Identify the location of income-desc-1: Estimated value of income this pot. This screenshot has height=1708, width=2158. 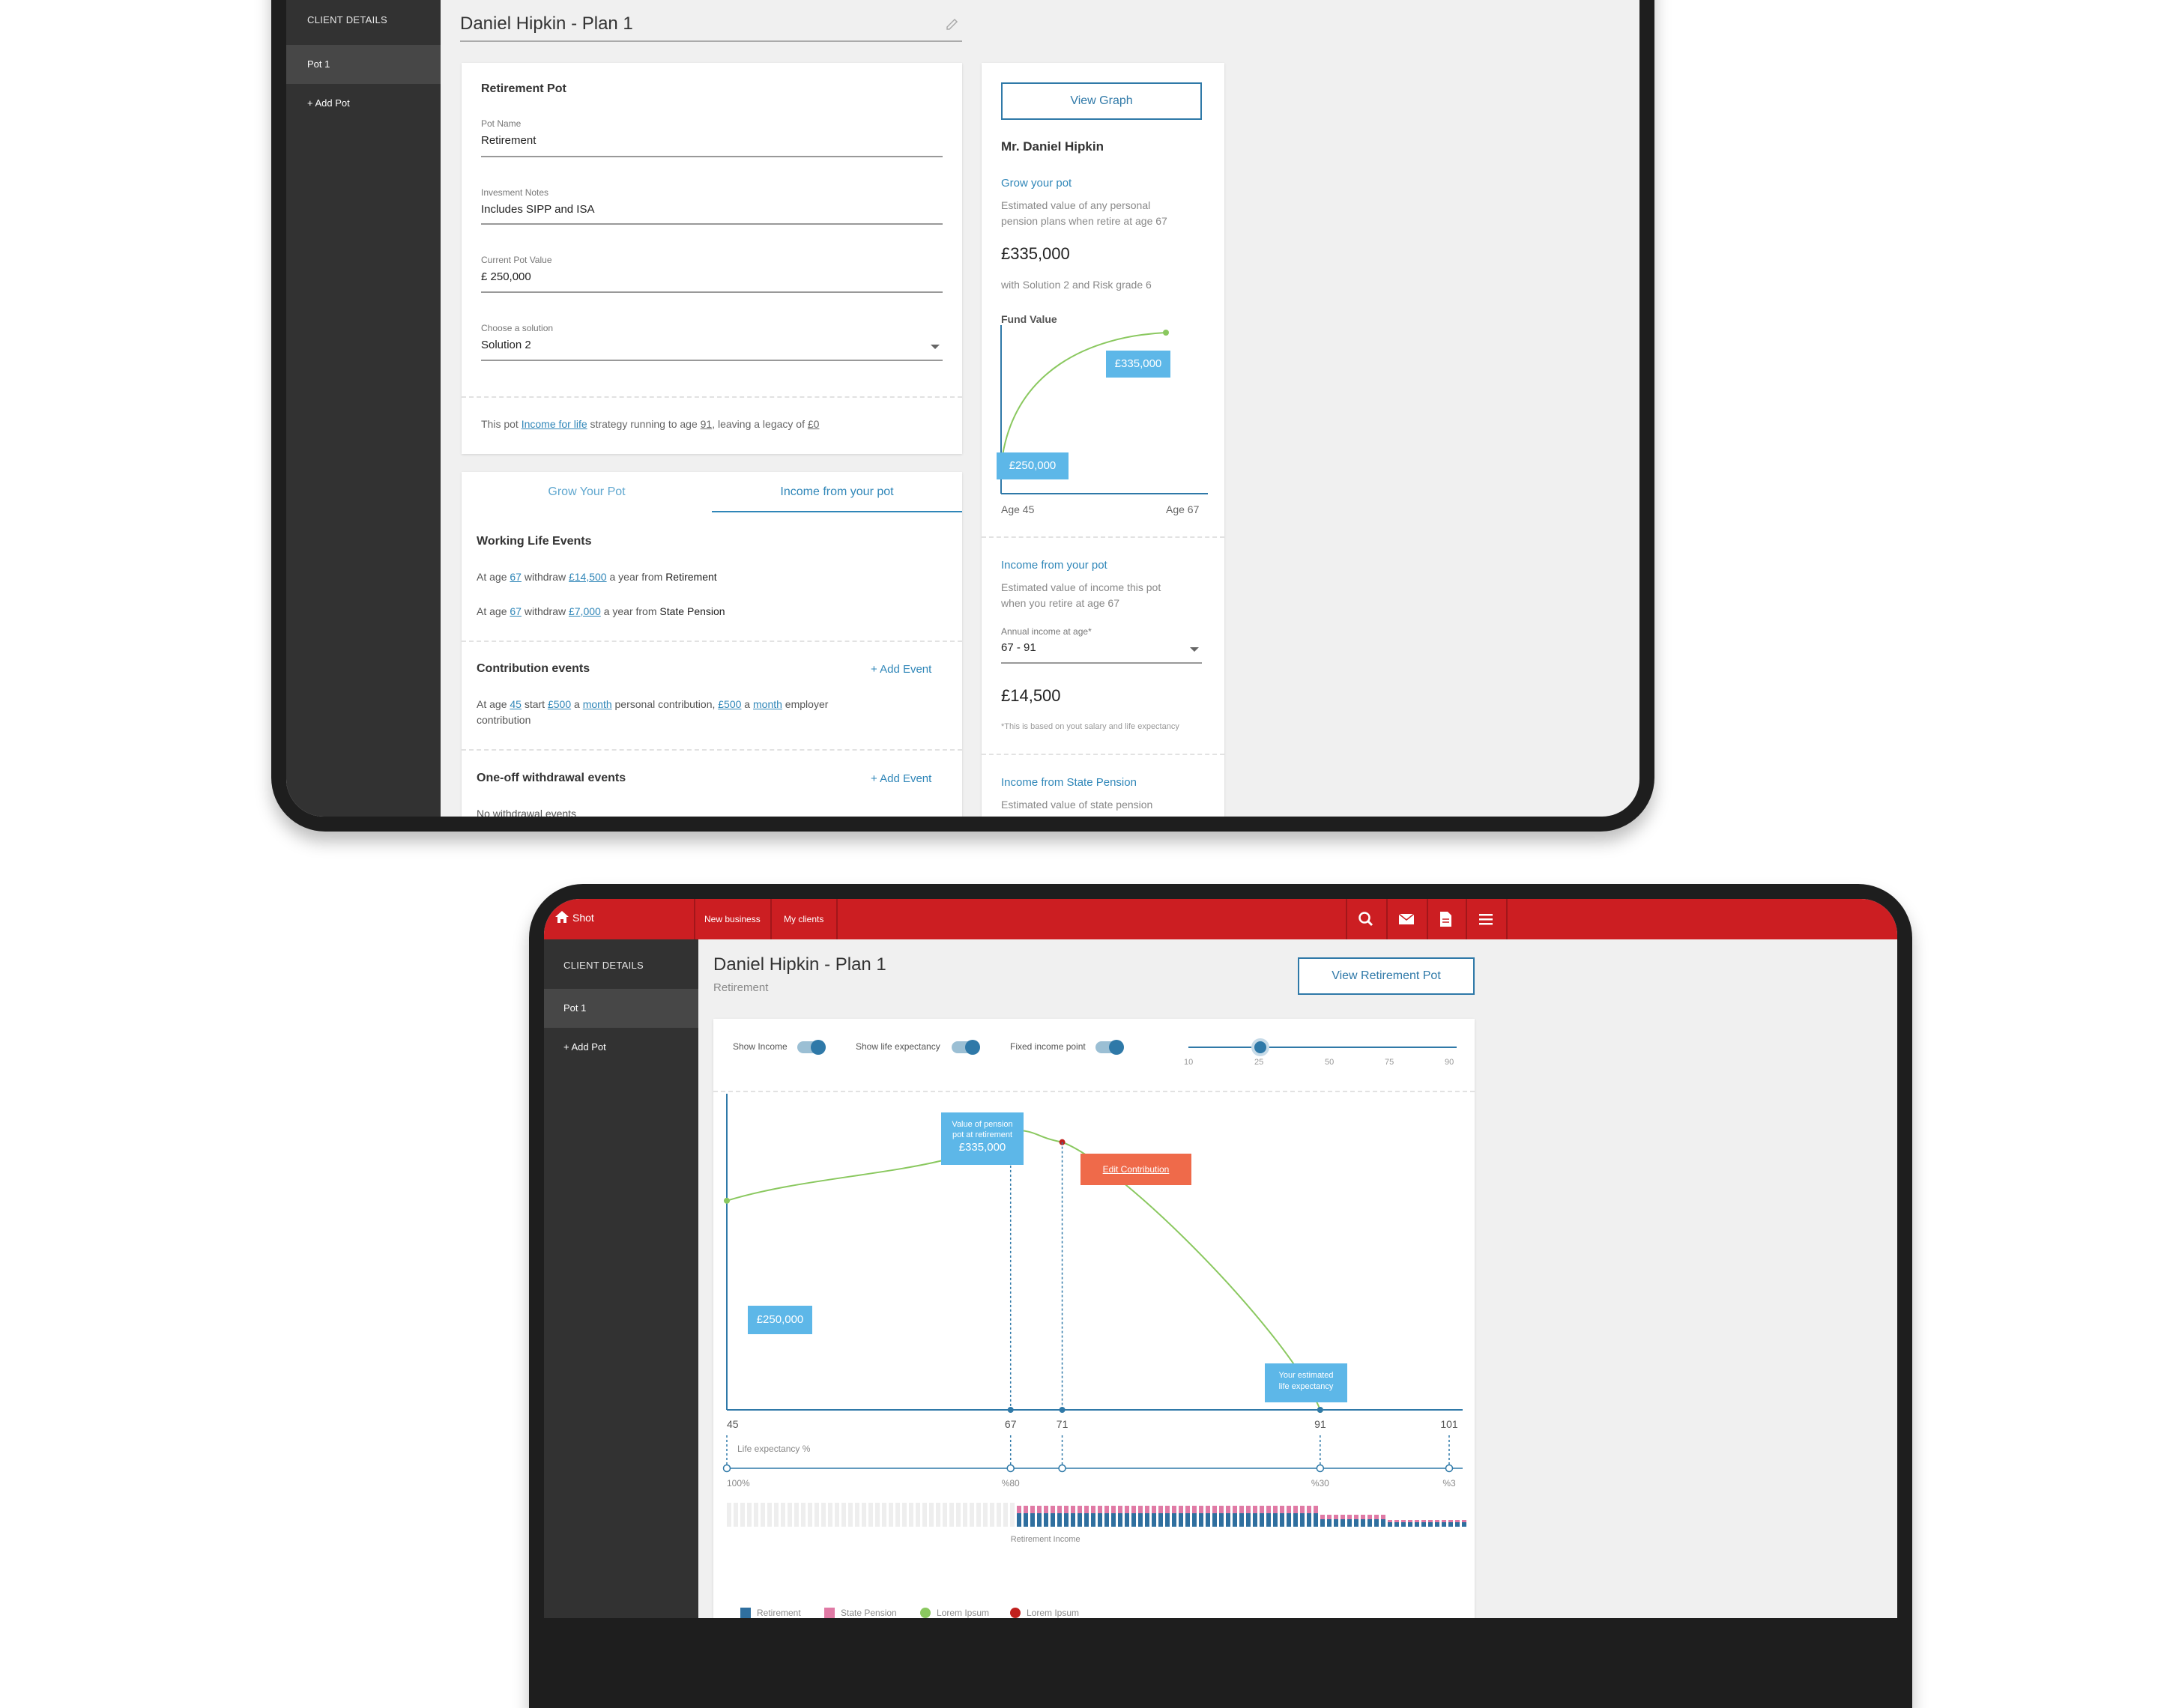
(1081, 587).